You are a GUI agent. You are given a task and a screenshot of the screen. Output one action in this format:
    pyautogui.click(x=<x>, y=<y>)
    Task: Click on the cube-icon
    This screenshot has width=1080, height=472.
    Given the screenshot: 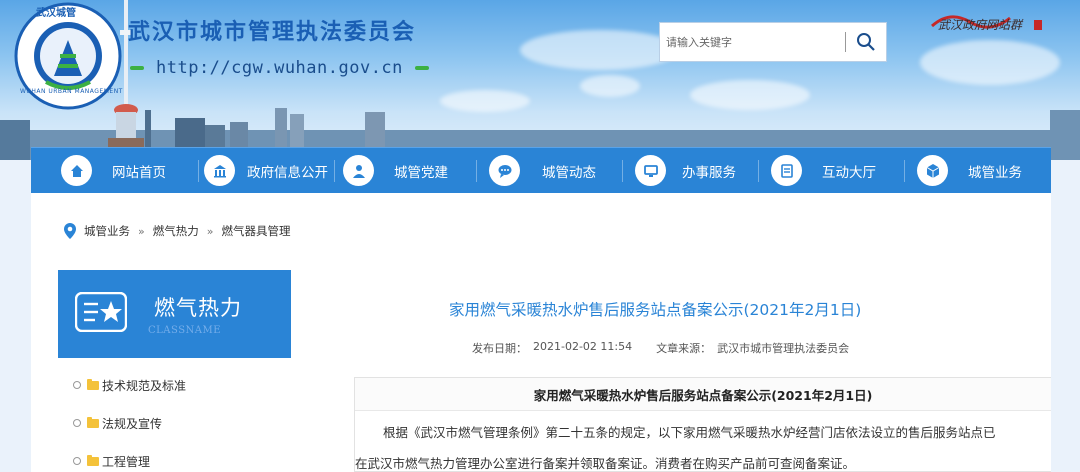 What is the action you would take?
    pyautogui.click(x=932, y=170)
    